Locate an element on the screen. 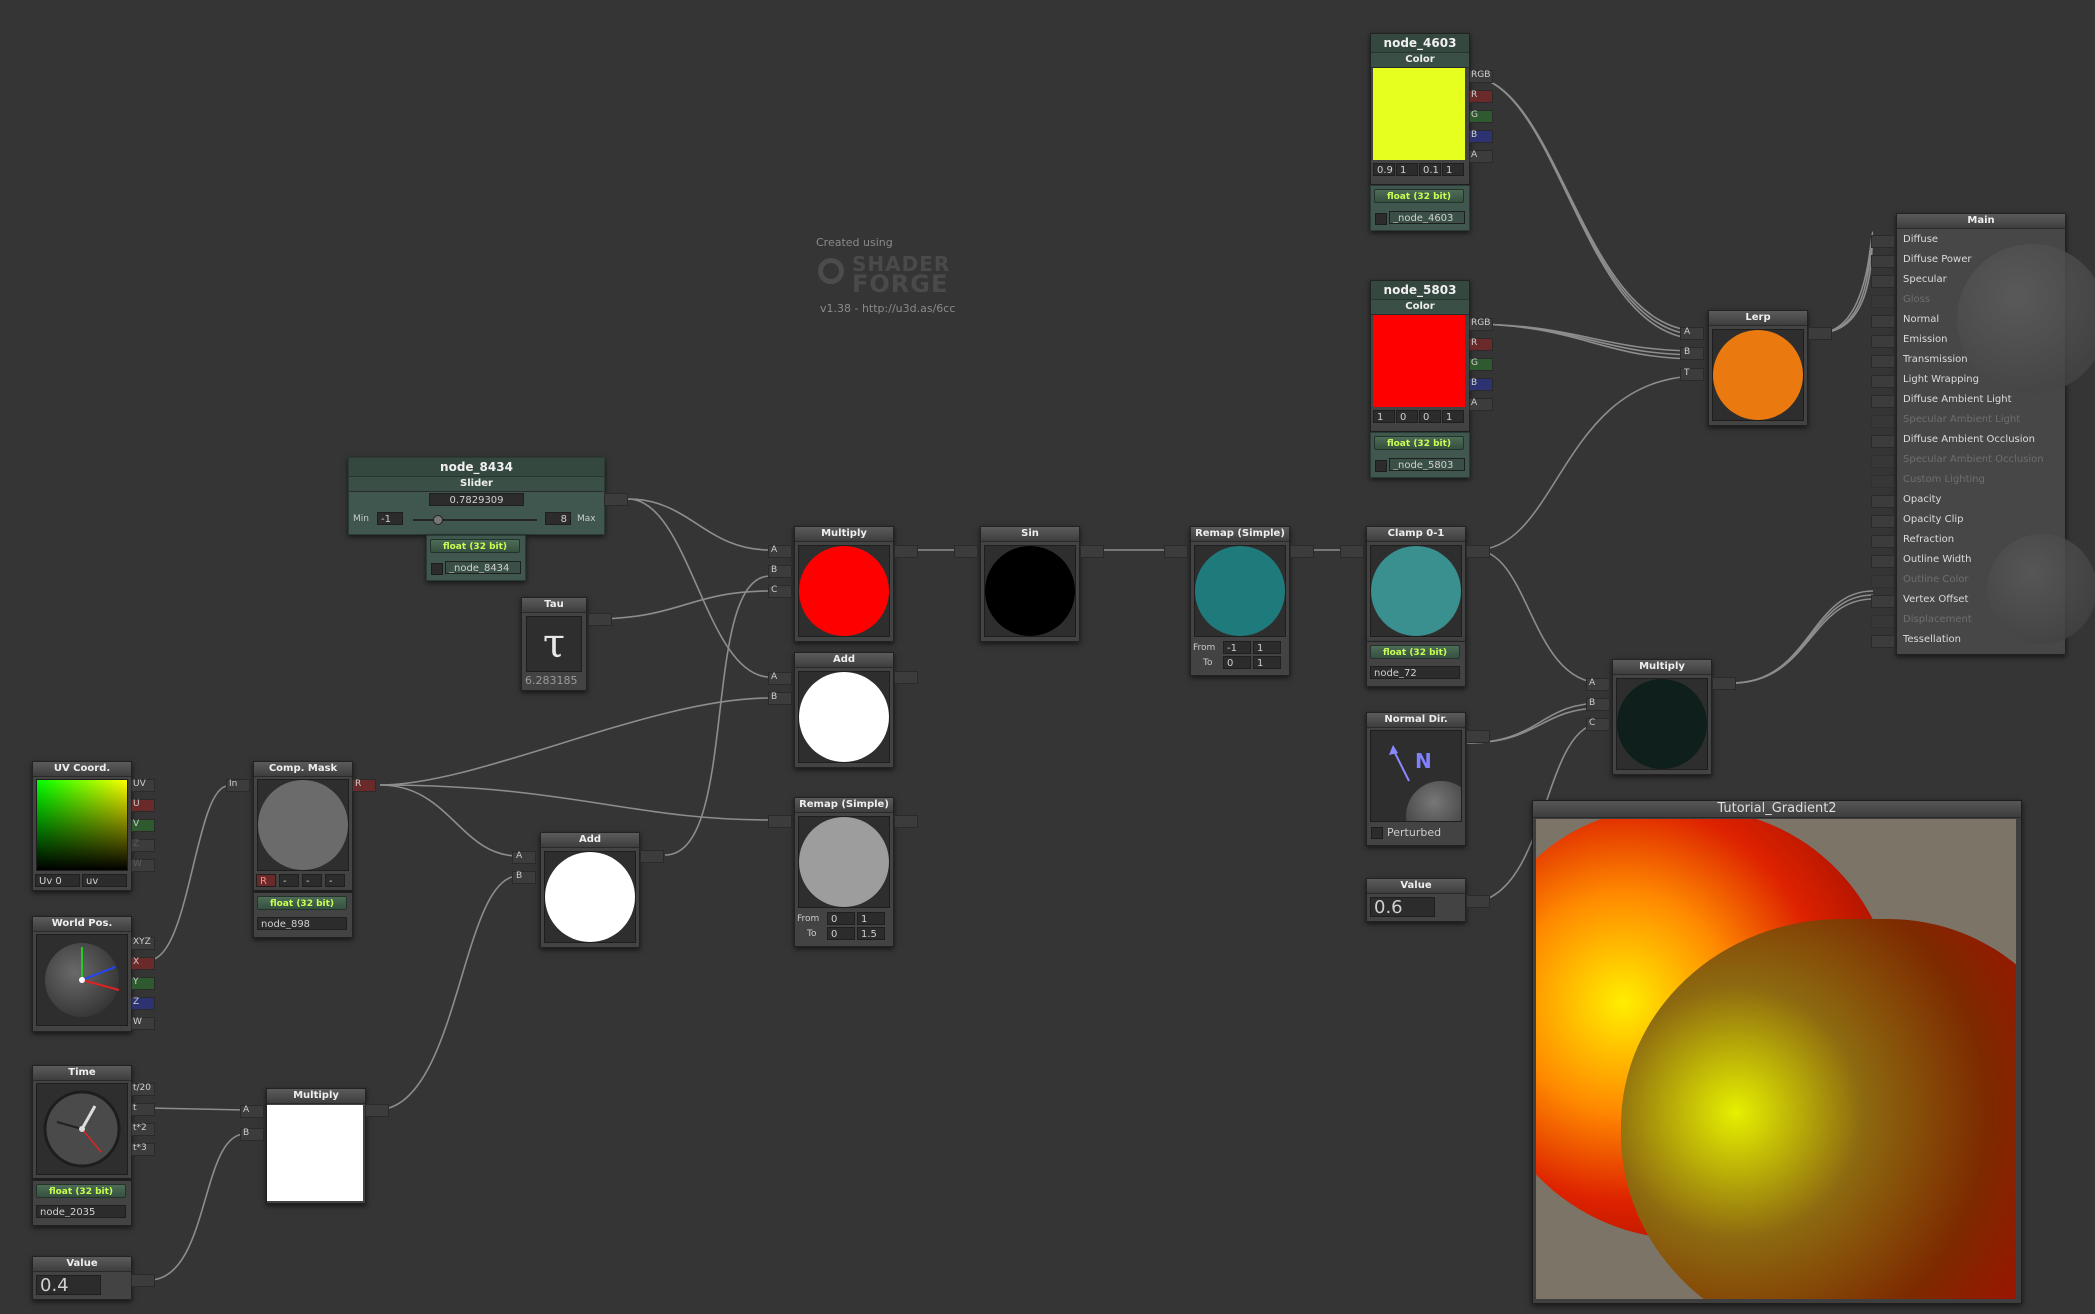  uv-coord-node: UV Coord. Uv 0 uv is located at coordinates (82, 826).